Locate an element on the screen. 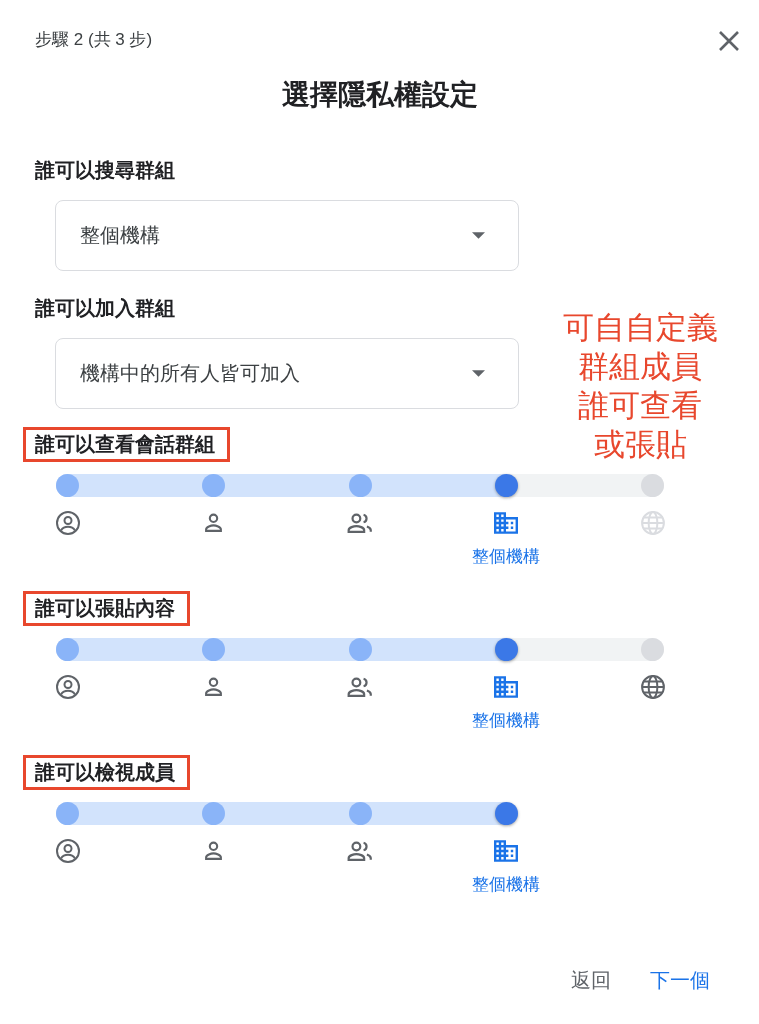  field-label: 誰可以搜尋群組 is located at coordinates (105, 170).